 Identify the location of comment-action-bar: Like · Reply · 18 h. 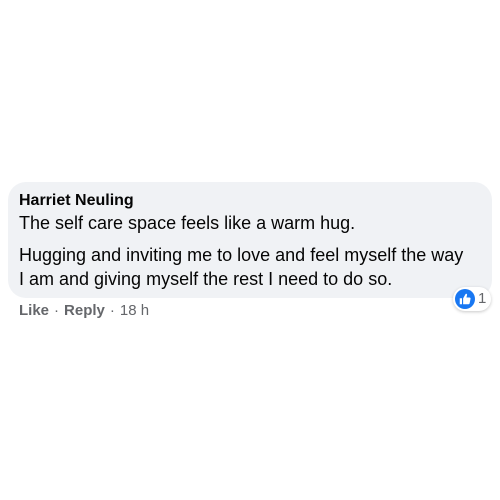
(84, 311).